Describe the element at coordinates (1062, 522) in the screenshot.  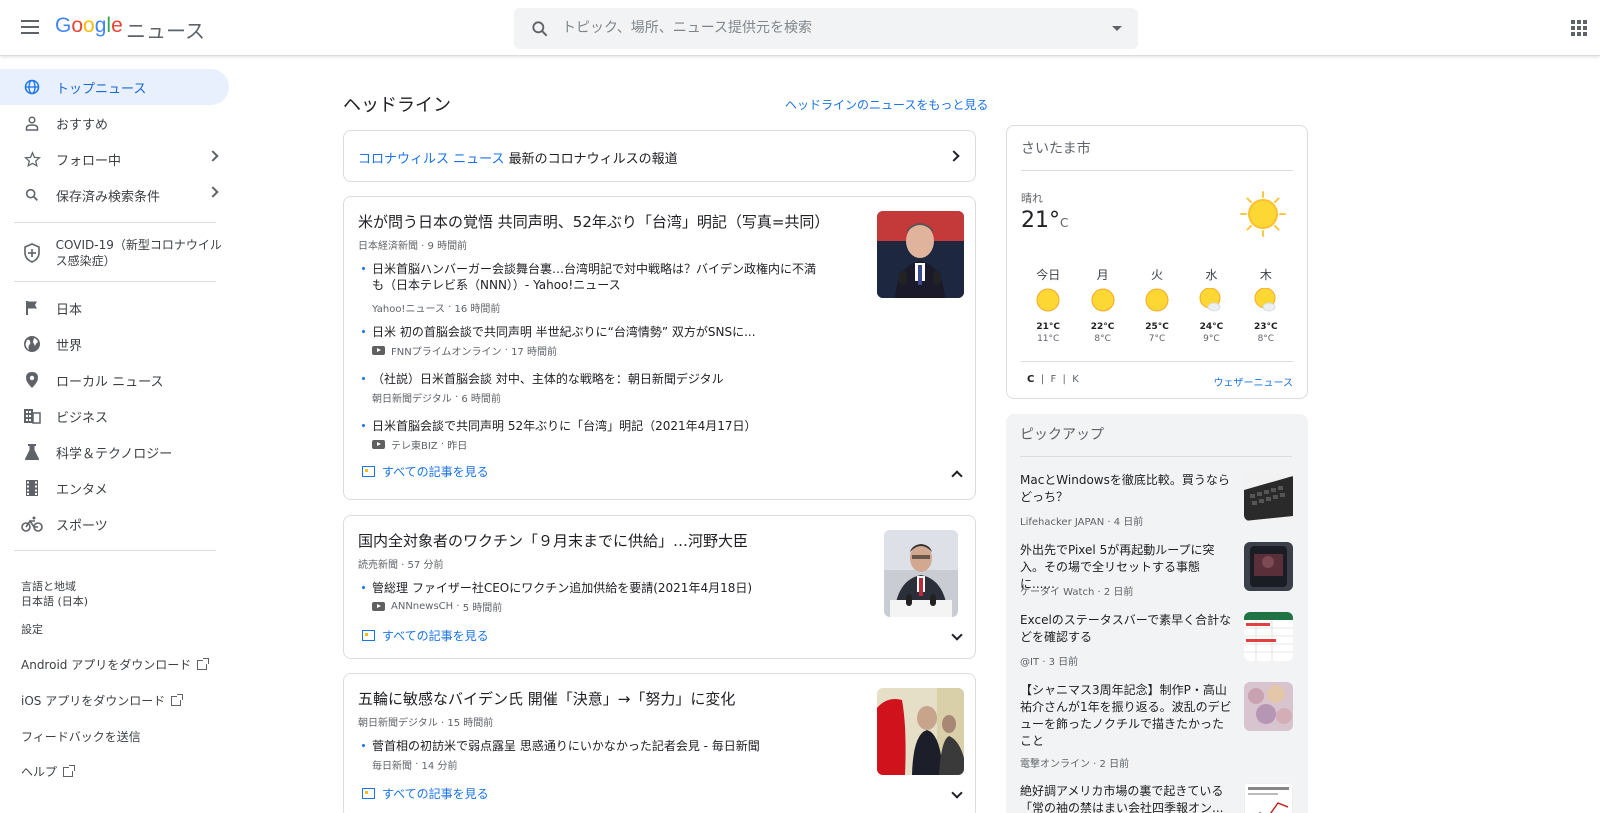
I see `pickup-item-source: Lifehacker JAPAN` at that location.